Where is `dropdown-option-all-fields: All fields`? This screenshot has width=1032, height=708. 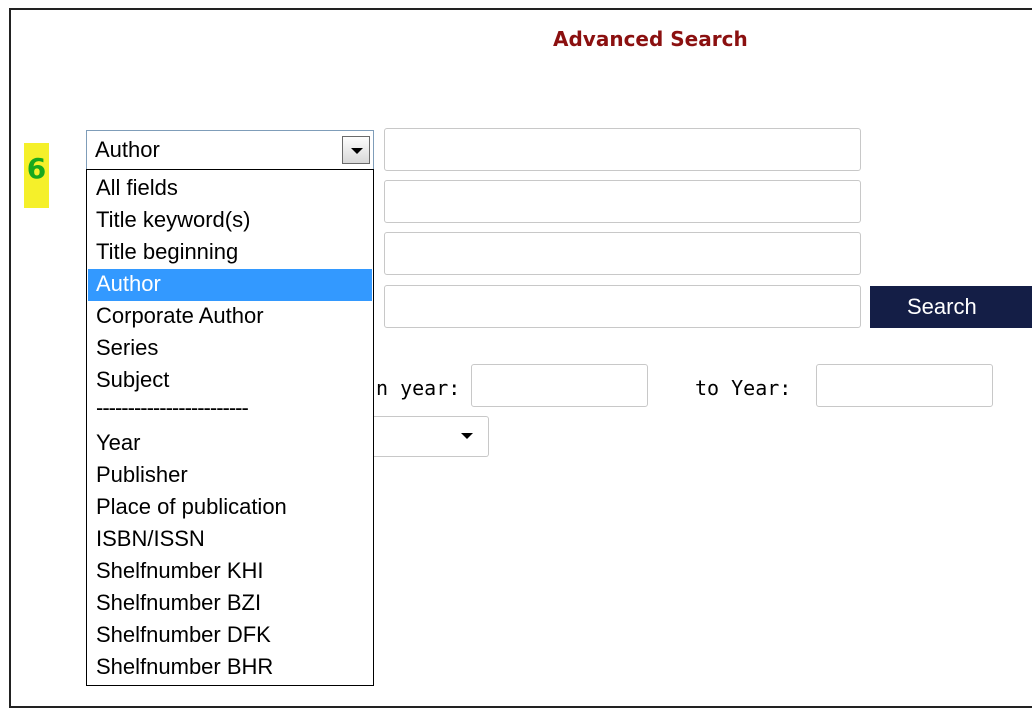
dropdown-option-all-fields: All fields is located at coordinates (230, 189).